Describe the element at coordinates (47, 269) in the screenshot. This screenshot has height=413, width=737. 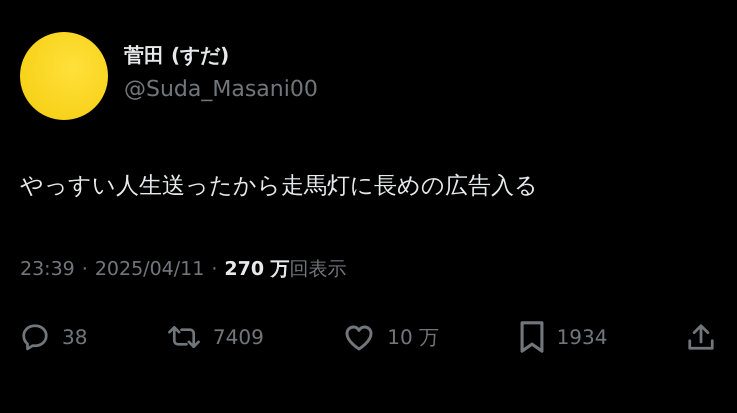
I see `post-time: 23:39` at that location.